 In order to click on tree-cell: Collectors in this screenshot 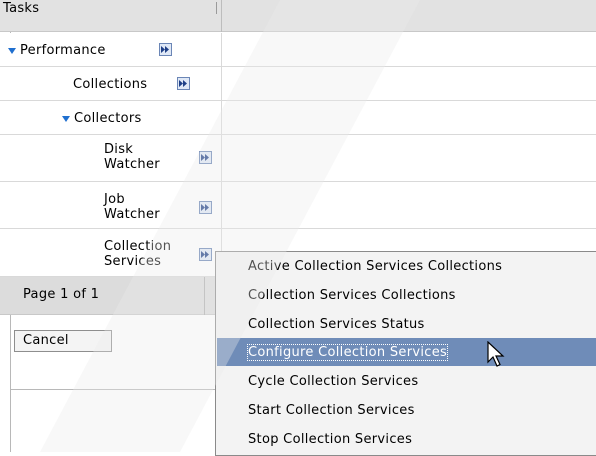, I will do `click(111, 117)`.